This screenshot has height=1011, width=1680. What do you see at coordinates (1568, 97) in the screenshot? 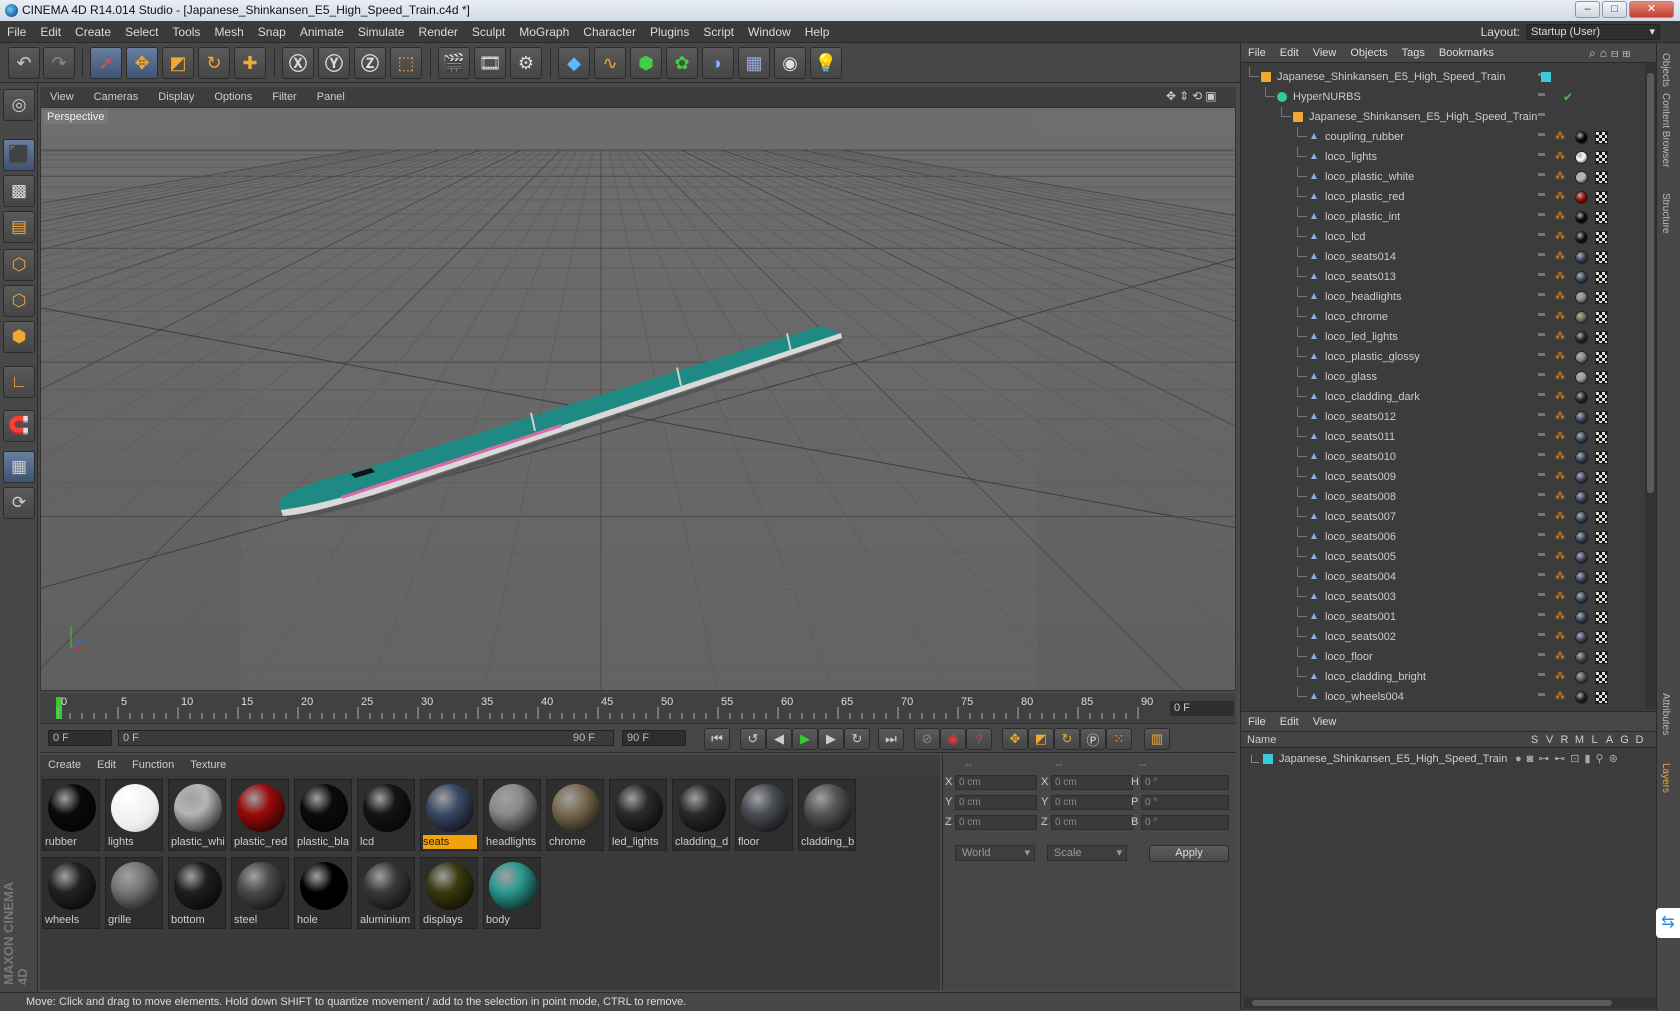
I see `enabled-check-icon: ✔` at bounding box center [1568, 97].